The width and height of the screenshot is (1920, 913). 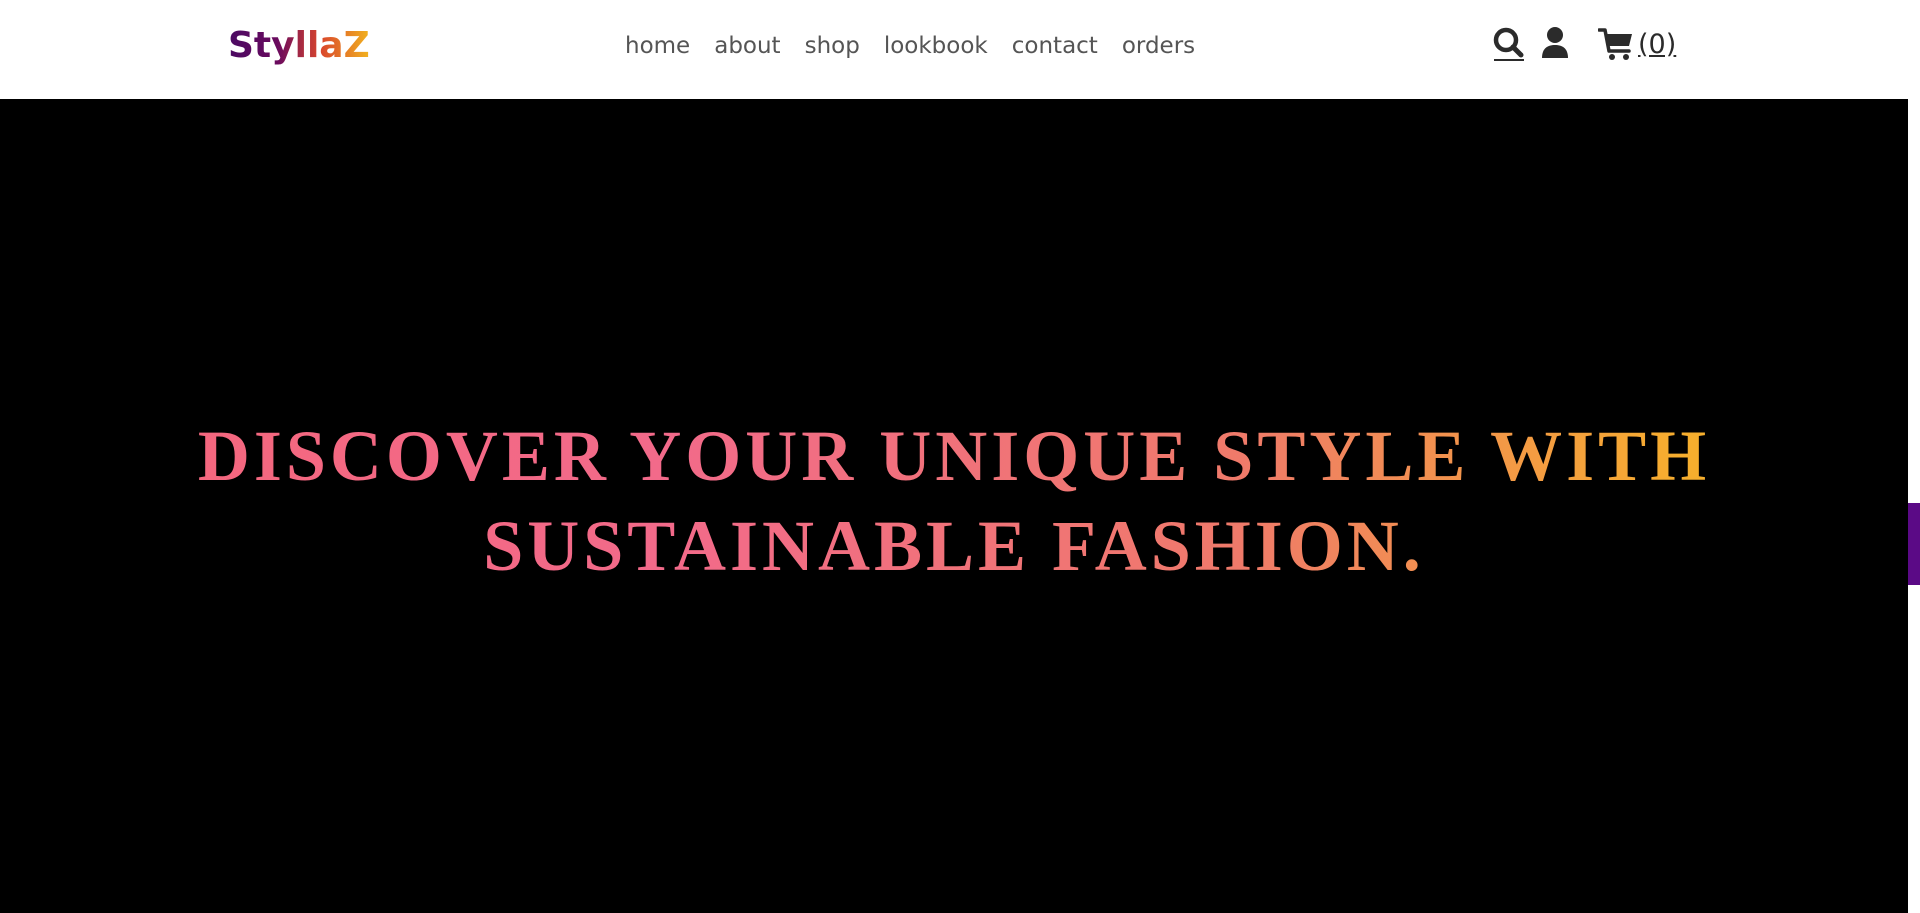 I want to click on main-nav: home about shop lookbook contact orders, so click(x=922, y=46).